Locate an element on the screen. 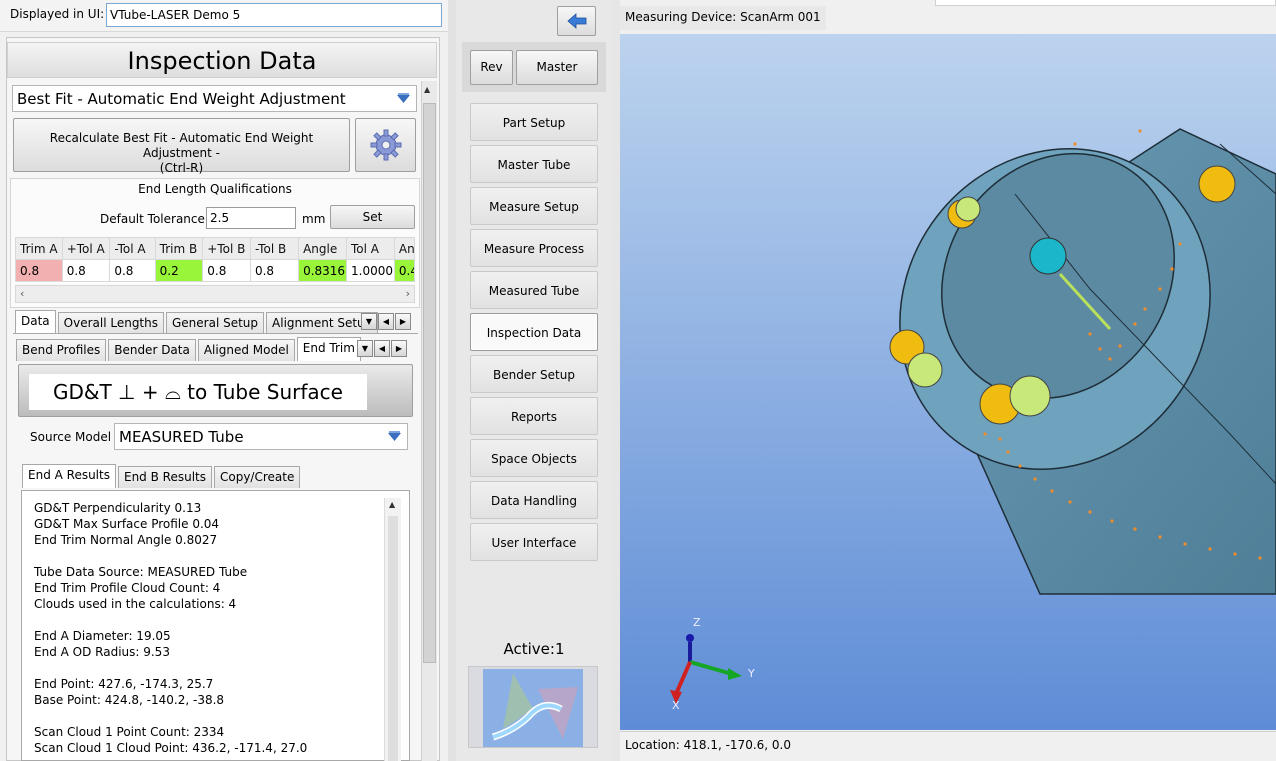  nav-item-user-interface: User Interface is located at coordinates (534, 542).